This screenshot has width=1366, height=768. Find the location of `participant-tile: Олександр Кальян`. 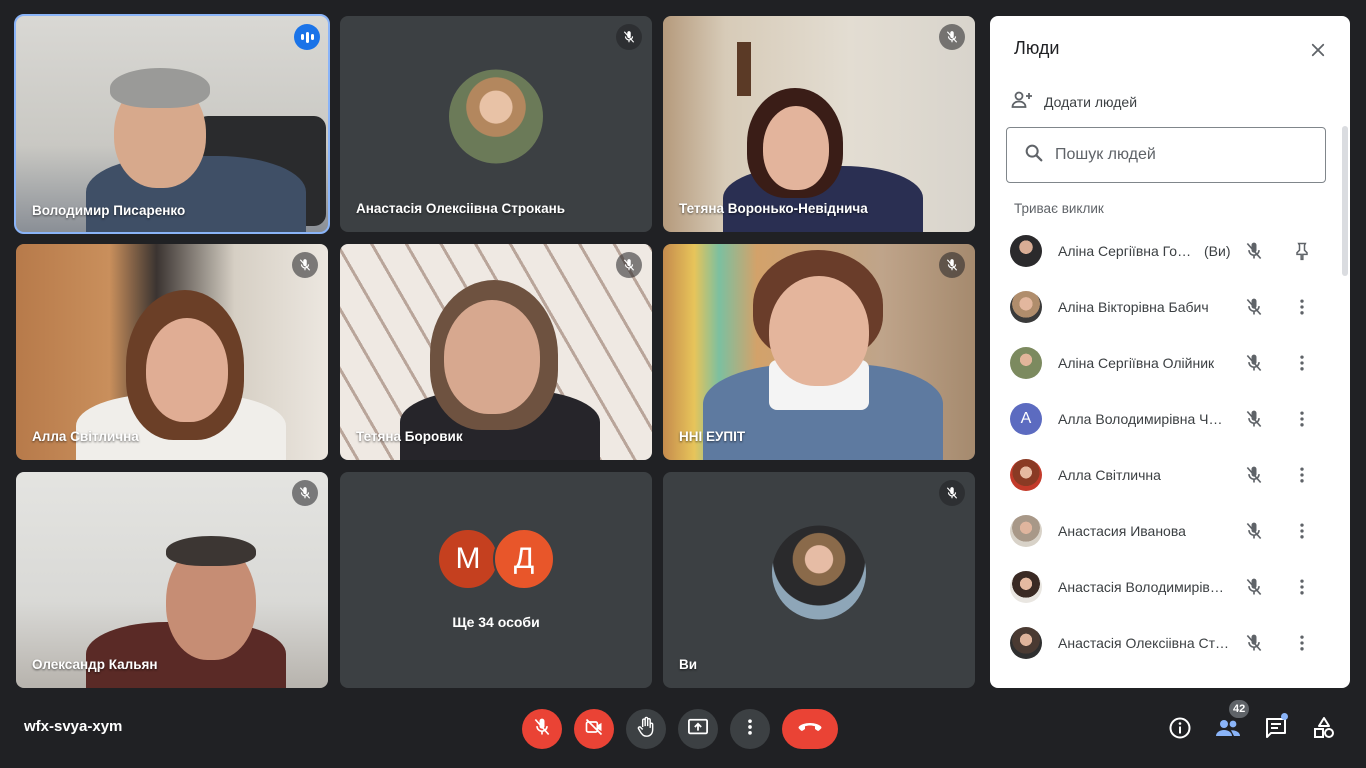

participant-tile: Олександр Кальян is located at coordinates (172, 580).